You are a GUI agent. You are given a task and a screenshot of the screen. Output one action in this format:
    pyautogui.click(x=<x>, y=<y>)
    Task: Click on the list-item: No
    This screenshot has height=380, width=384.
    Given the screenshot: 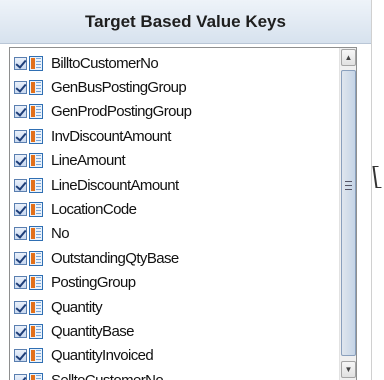 What is the action you would take?
    pyautogui.click(x=175, y=234)
    